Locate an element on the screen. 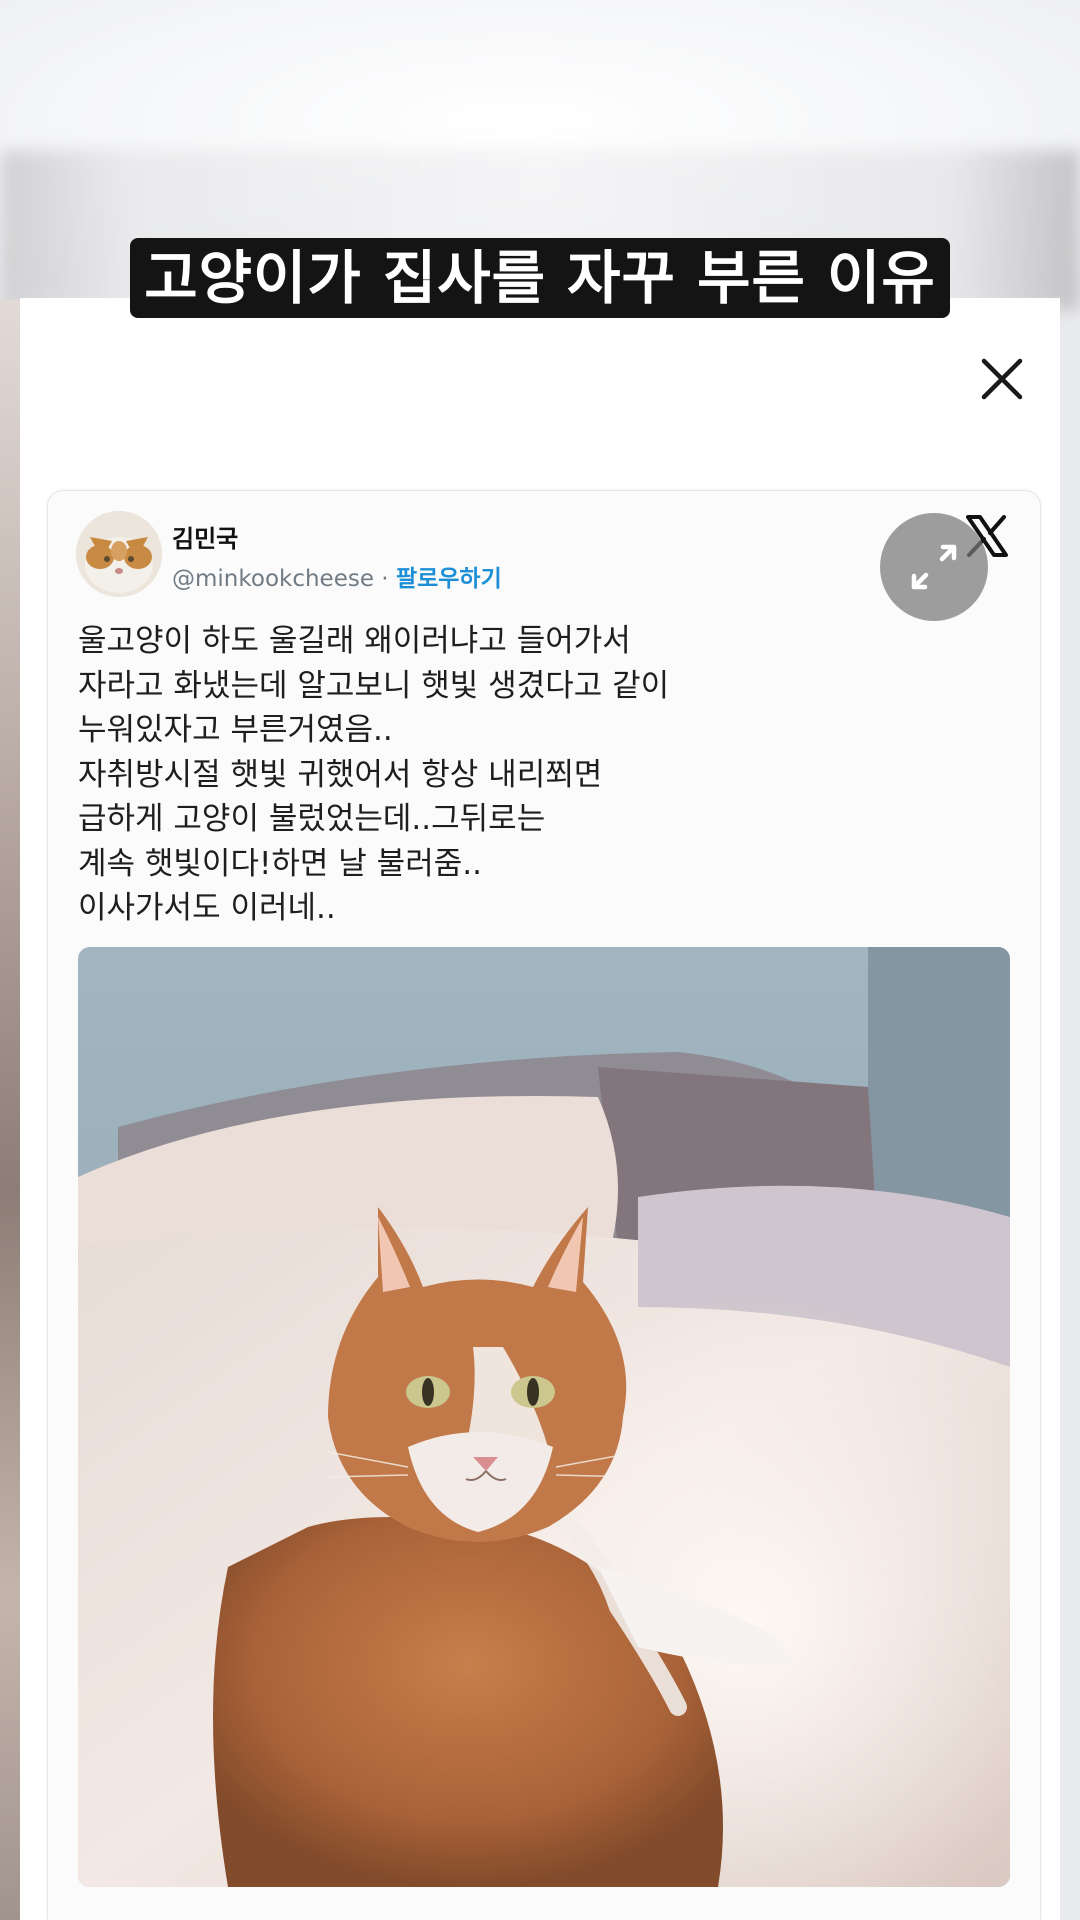 This screenshot has height=1920, width=1080. tweet-author-name: 김민국 is located at coordinates (205, 536).